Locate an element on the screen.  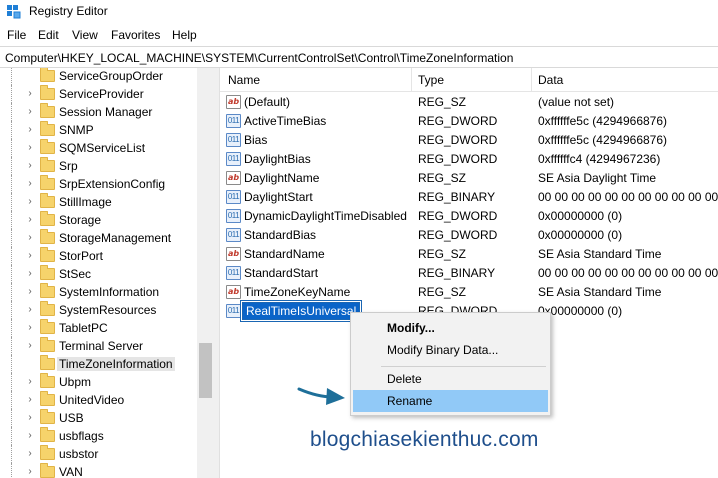
rename-input: RealTimeIsUniversal is located at coordinates (301, 311).